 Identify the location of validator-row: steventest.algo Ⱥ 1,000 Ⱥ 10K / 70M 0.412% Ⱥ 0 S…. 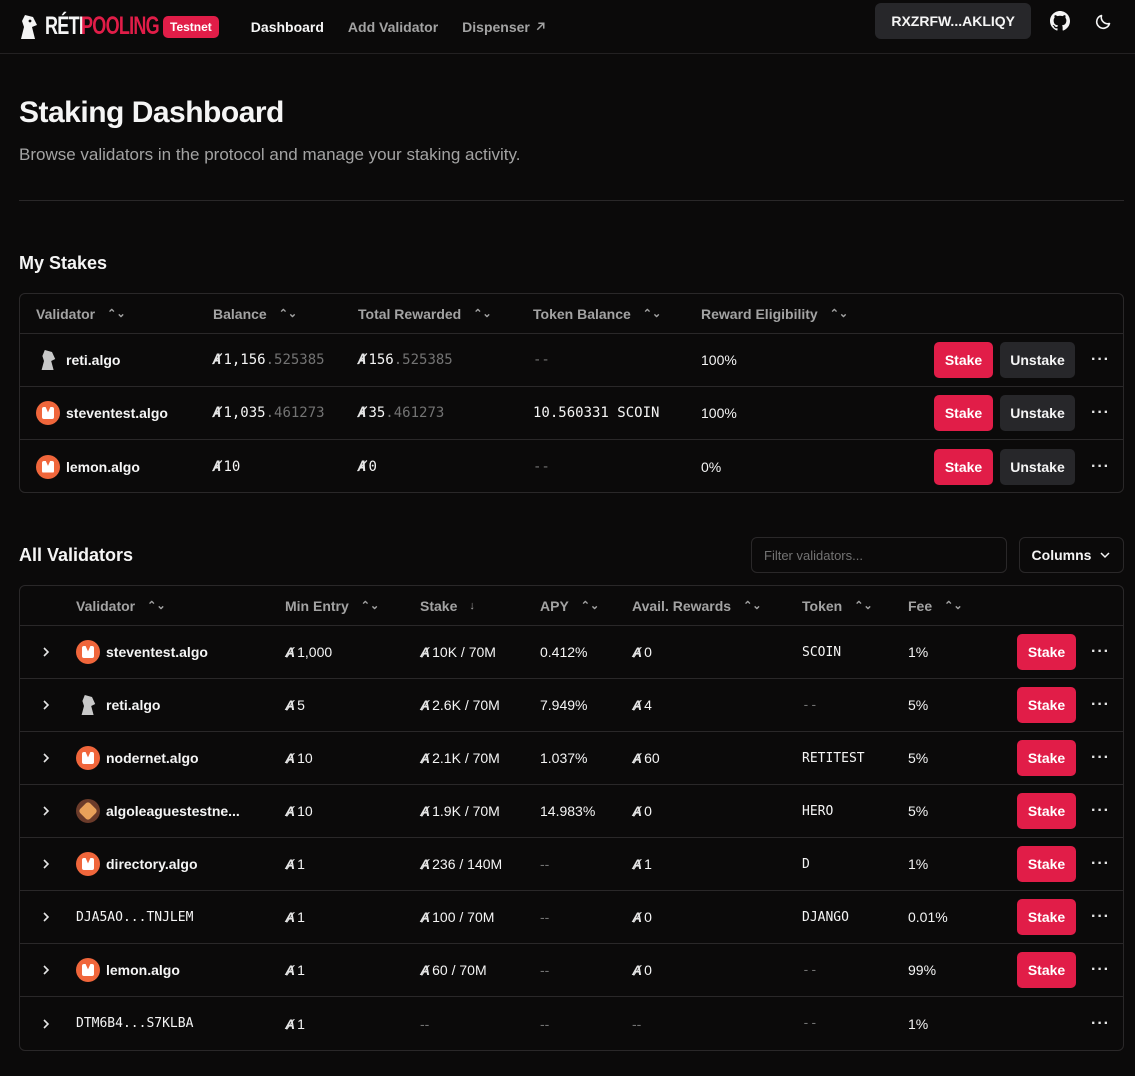
(571, 652).